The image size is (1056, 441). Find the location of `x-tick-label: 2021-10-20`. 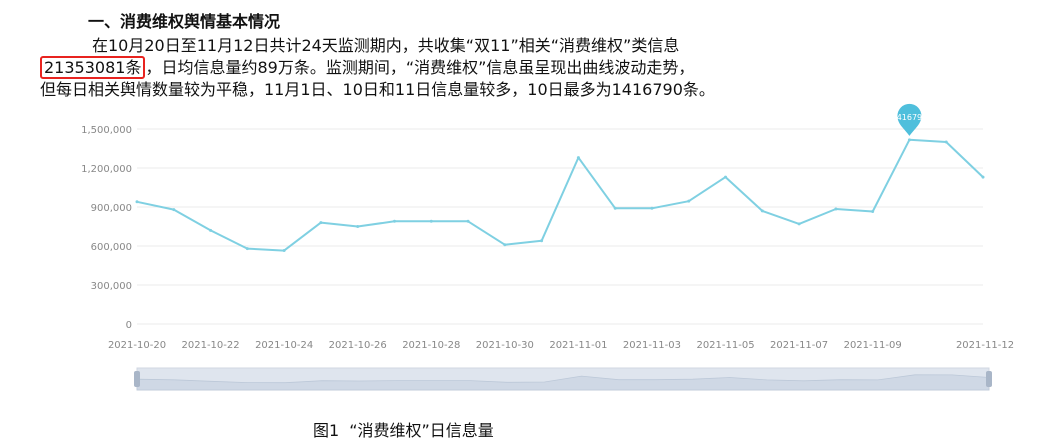

x-tick-label: 2021-10-20 is located at coordinates (137, 345).